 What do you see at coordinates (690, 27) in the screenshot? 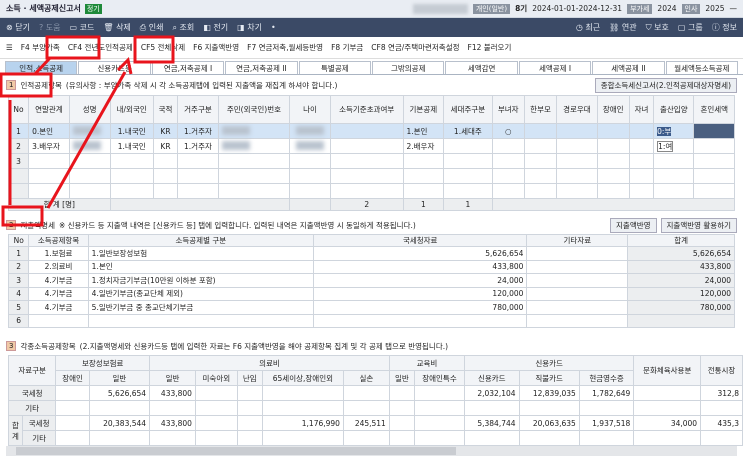
I see `group-button: ▢ 그룹` at bounding box center [690, 27].